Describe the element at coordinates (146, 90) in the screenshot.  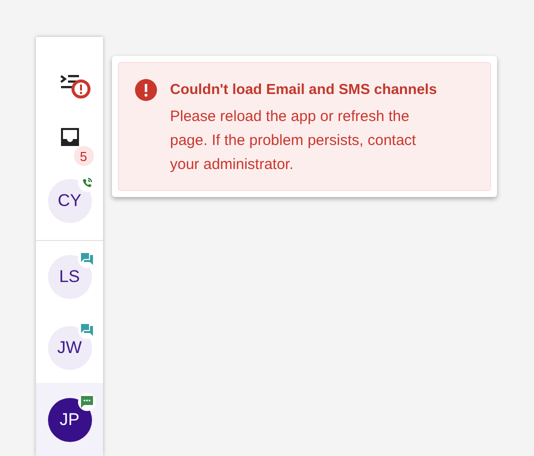
I see `error-icon` at that location.